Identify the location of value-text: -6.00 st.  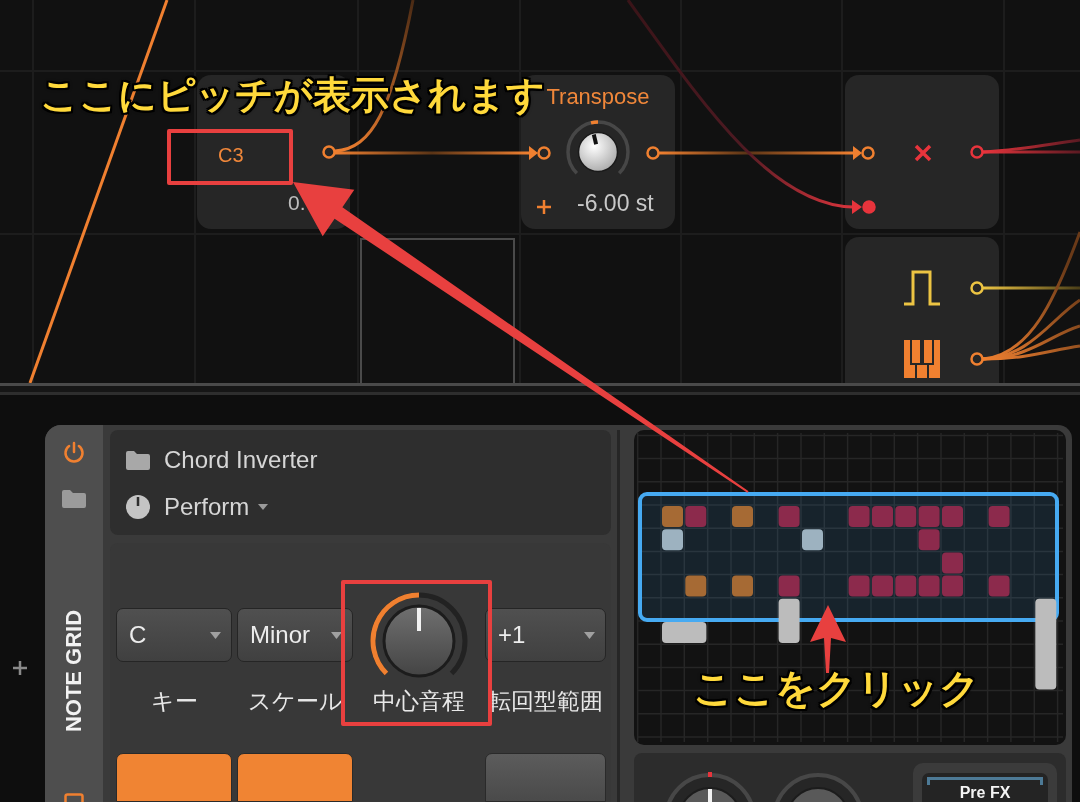
(615, 203).